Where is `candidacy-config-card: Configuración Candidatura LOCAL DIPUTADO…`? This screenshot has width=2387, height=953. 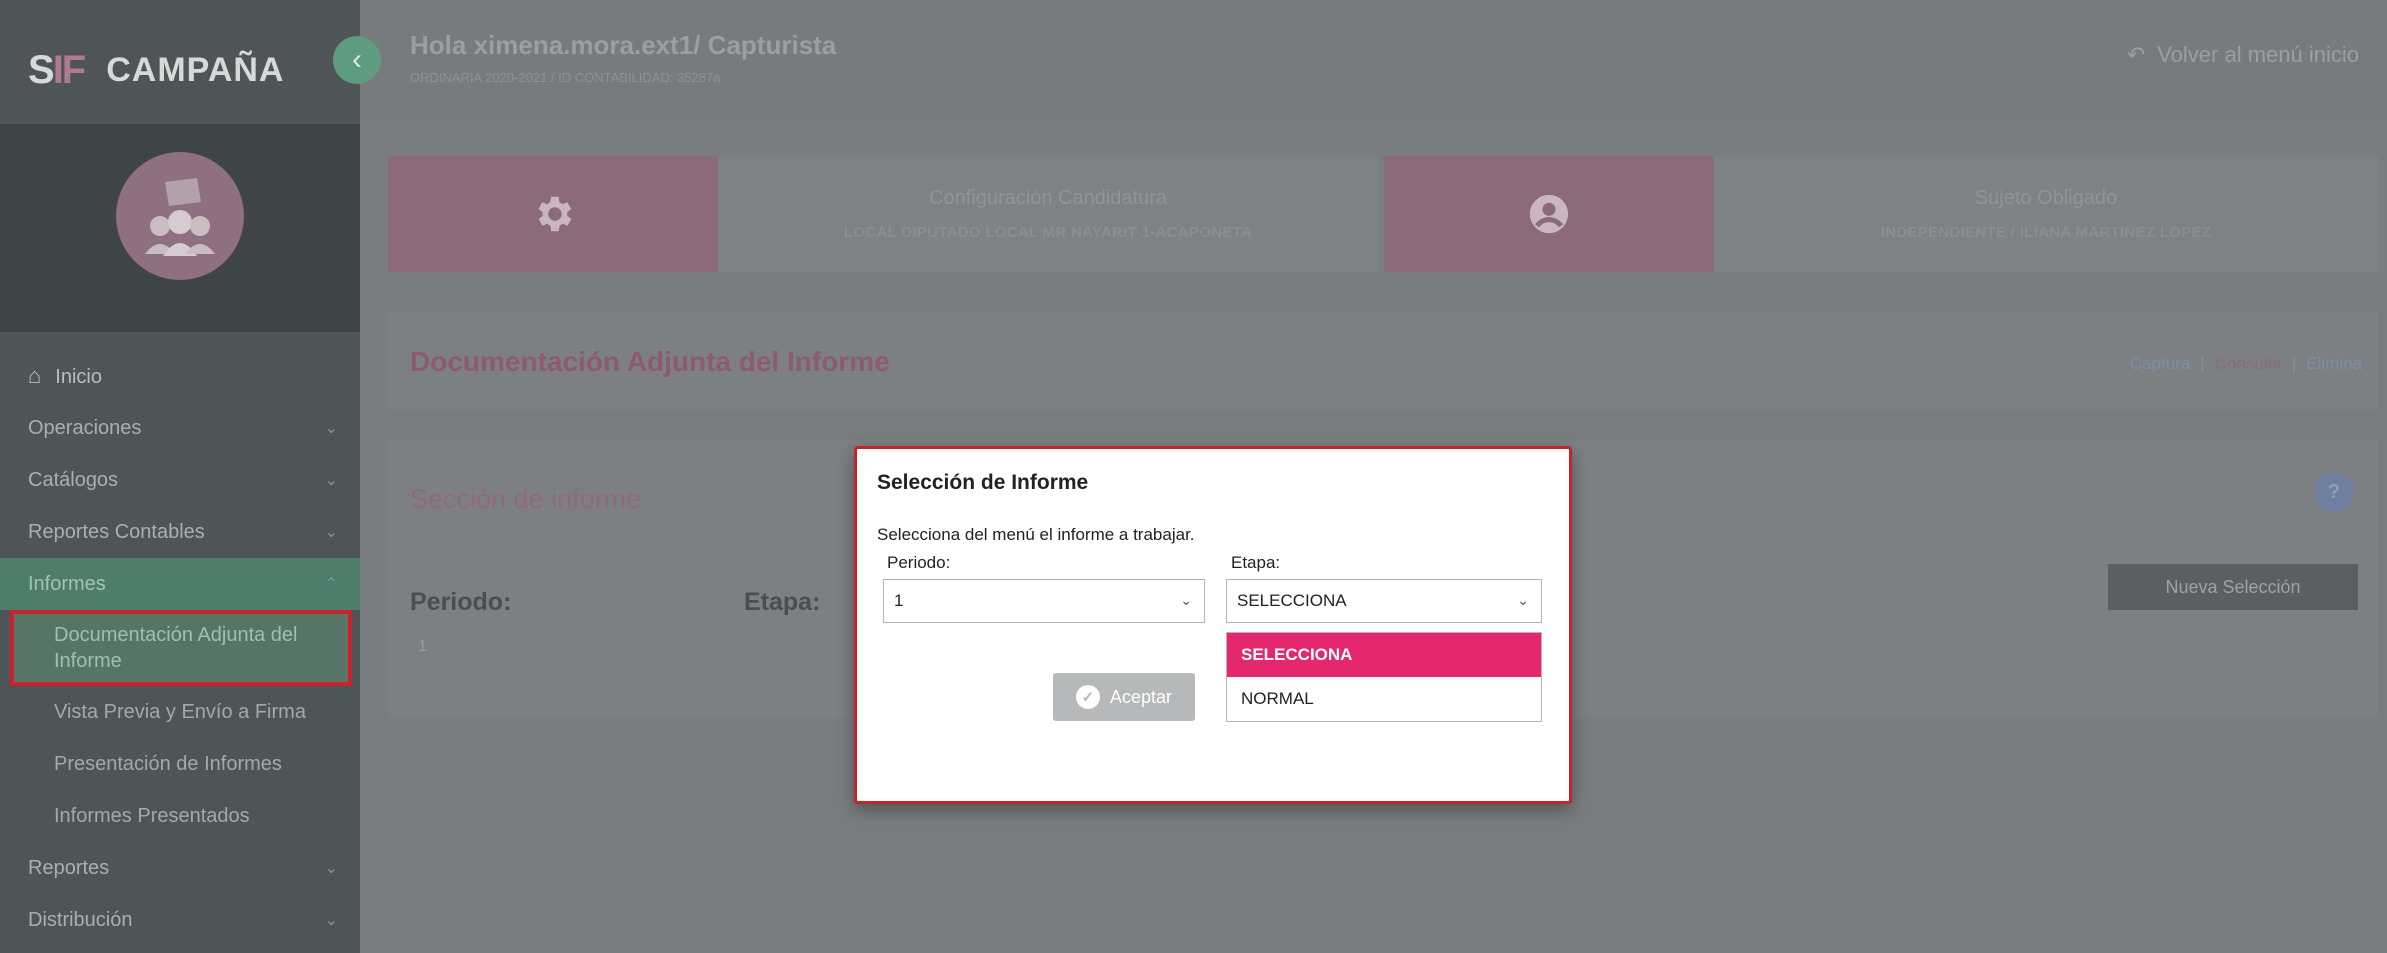 candidacy-config-card: Configuración Candidatura LOCAL DIPUTADO… is located at coordinates (883, 214).